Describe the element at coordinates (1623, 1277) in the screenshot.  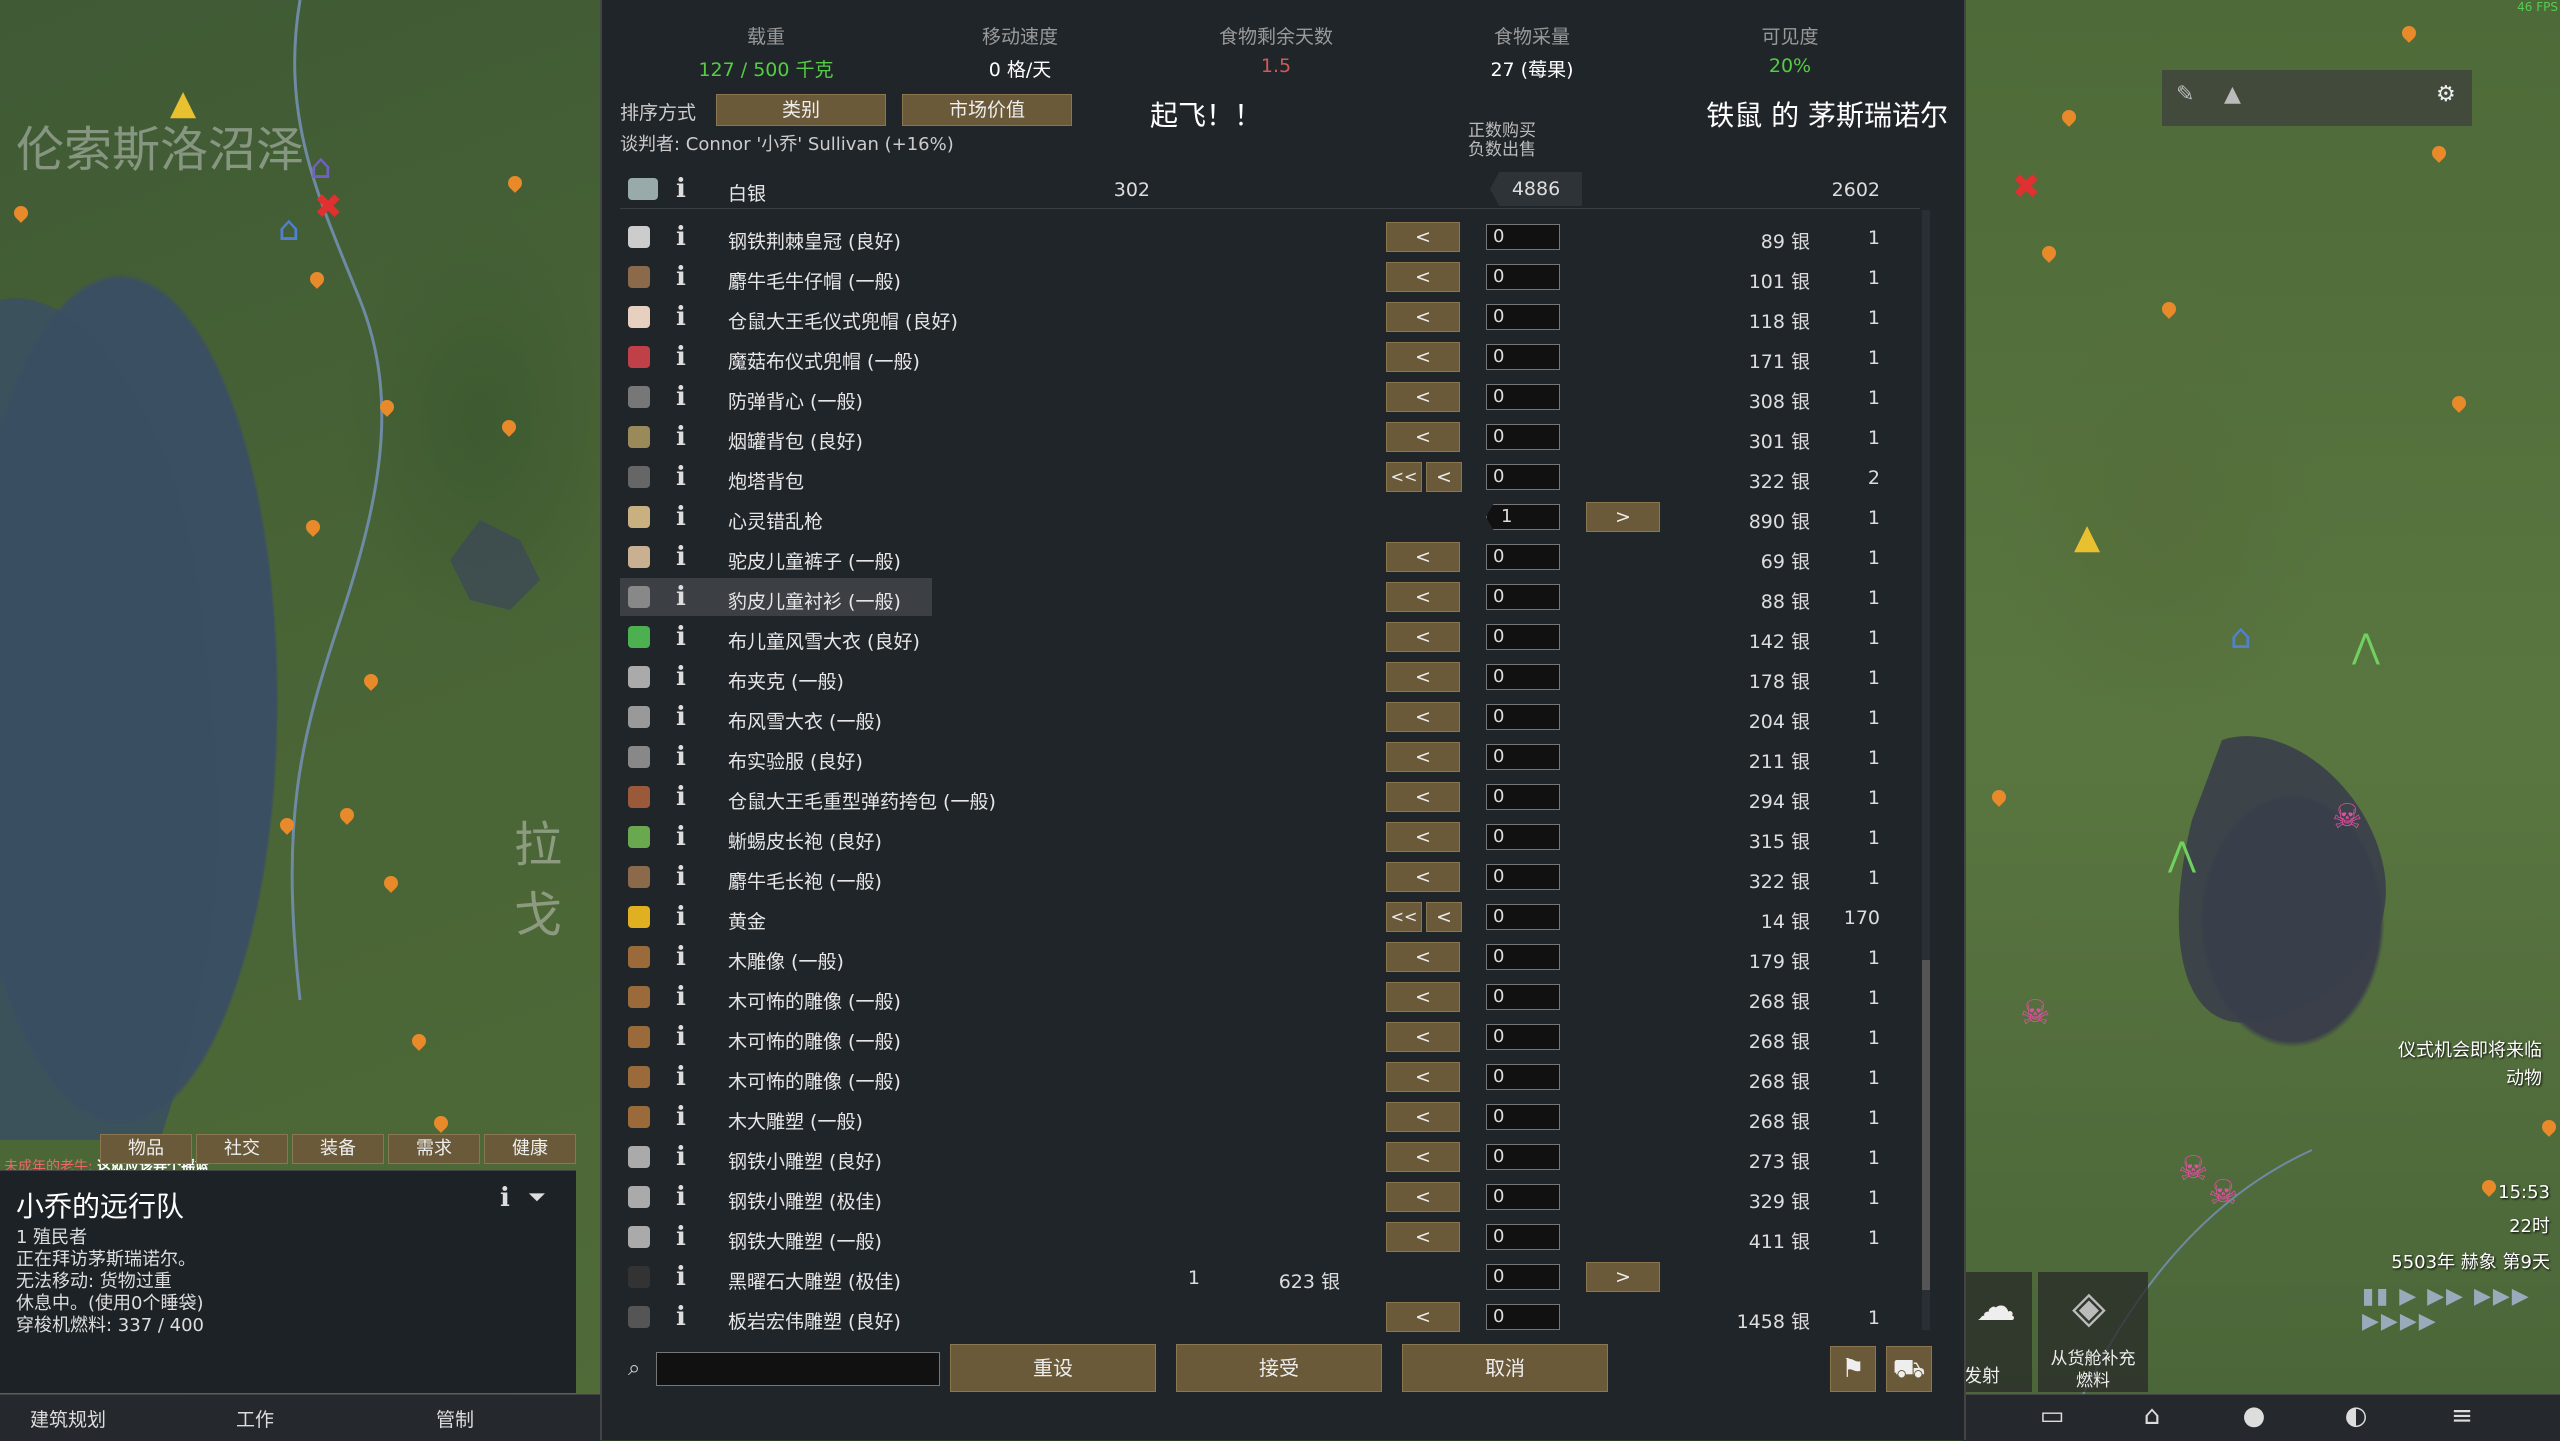
I see `sell-one-button: >` at that location.